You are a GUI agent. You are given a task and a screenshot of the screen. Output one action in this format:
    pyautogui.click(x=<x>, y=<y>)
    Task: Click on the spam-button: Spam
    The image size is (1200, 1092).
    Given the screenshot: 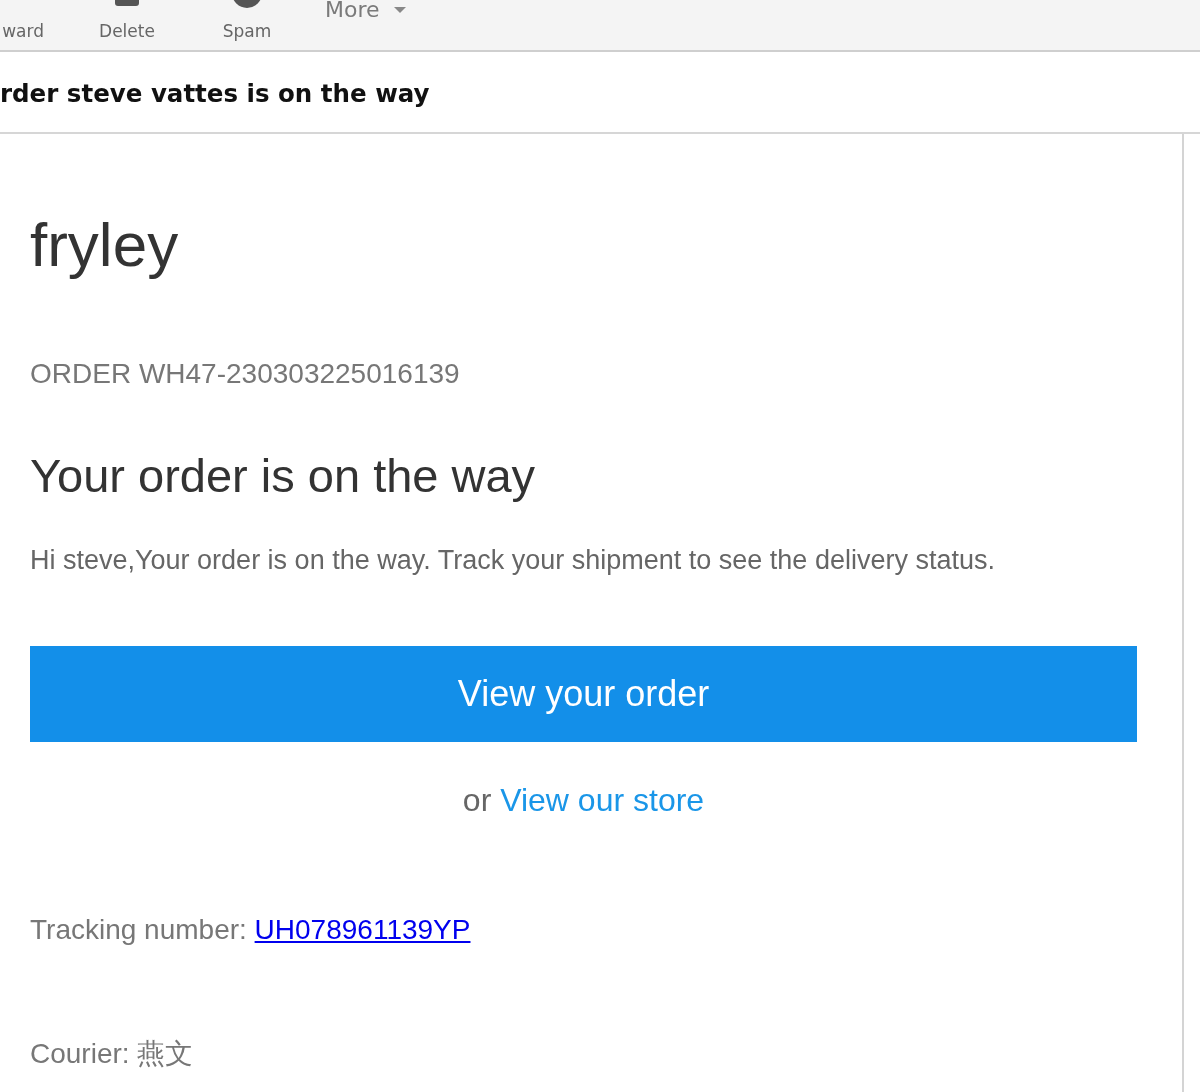 What is the action you would take?
    pyautogui.click(x=247, y=20)
    